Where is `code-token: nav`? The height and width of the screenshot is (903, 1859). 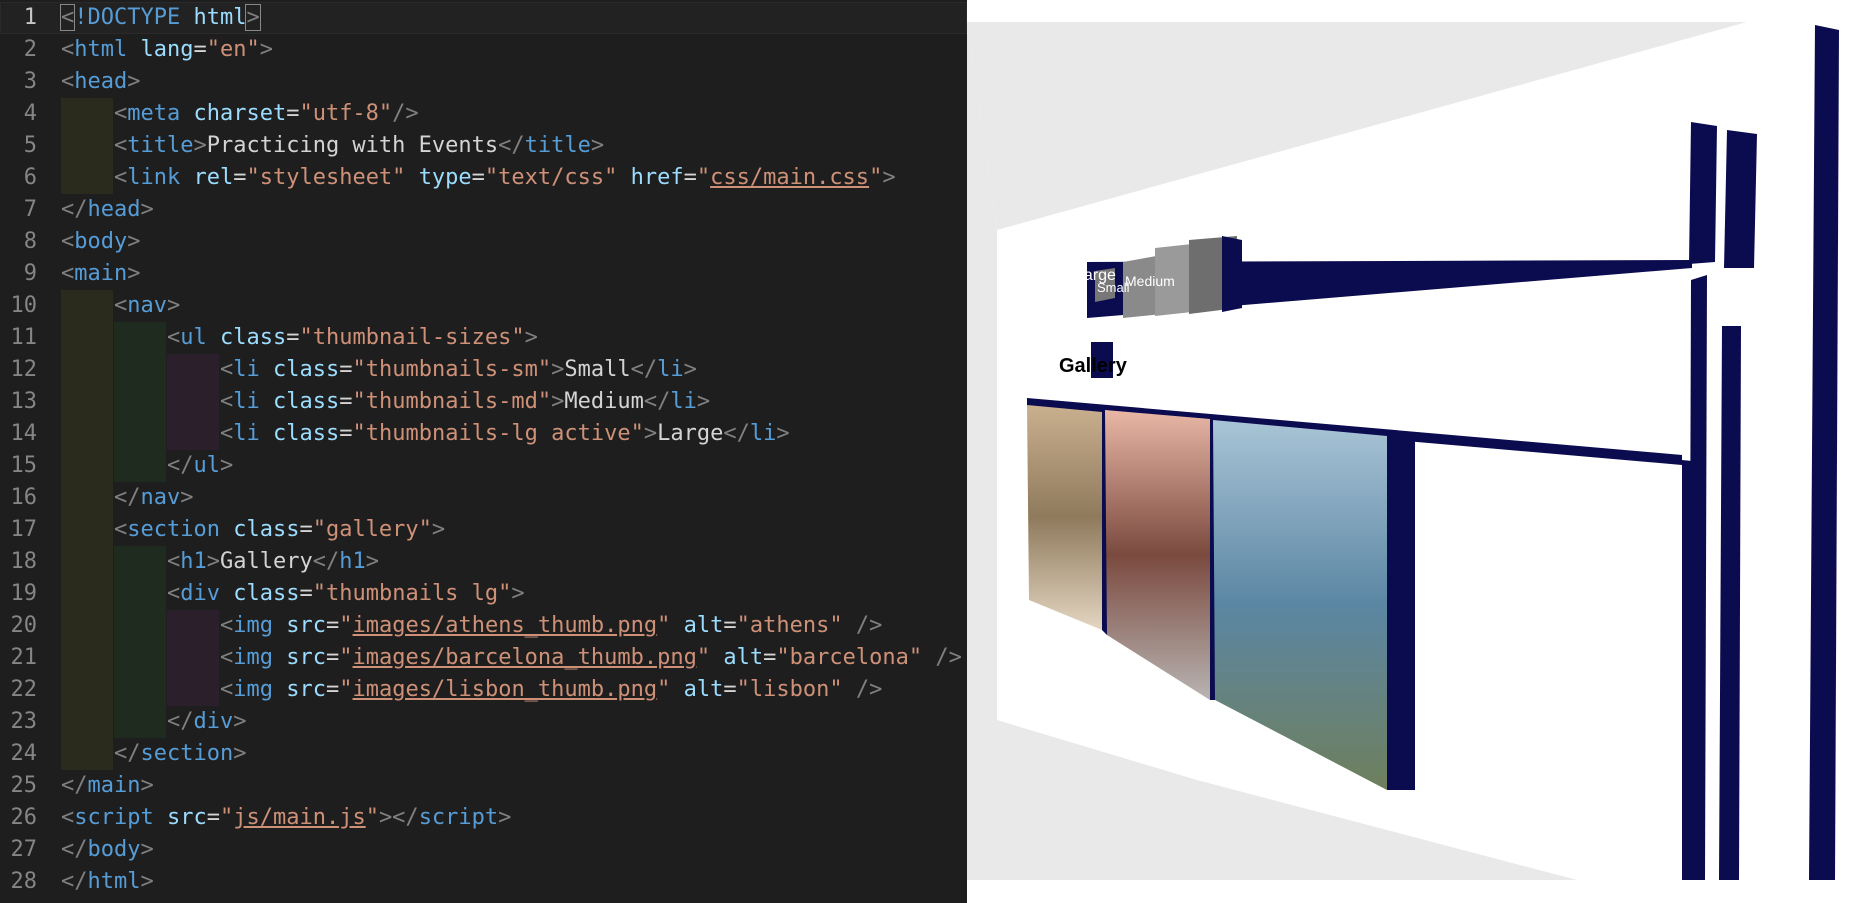
code-token: nav is located at coordinates (147, 305).